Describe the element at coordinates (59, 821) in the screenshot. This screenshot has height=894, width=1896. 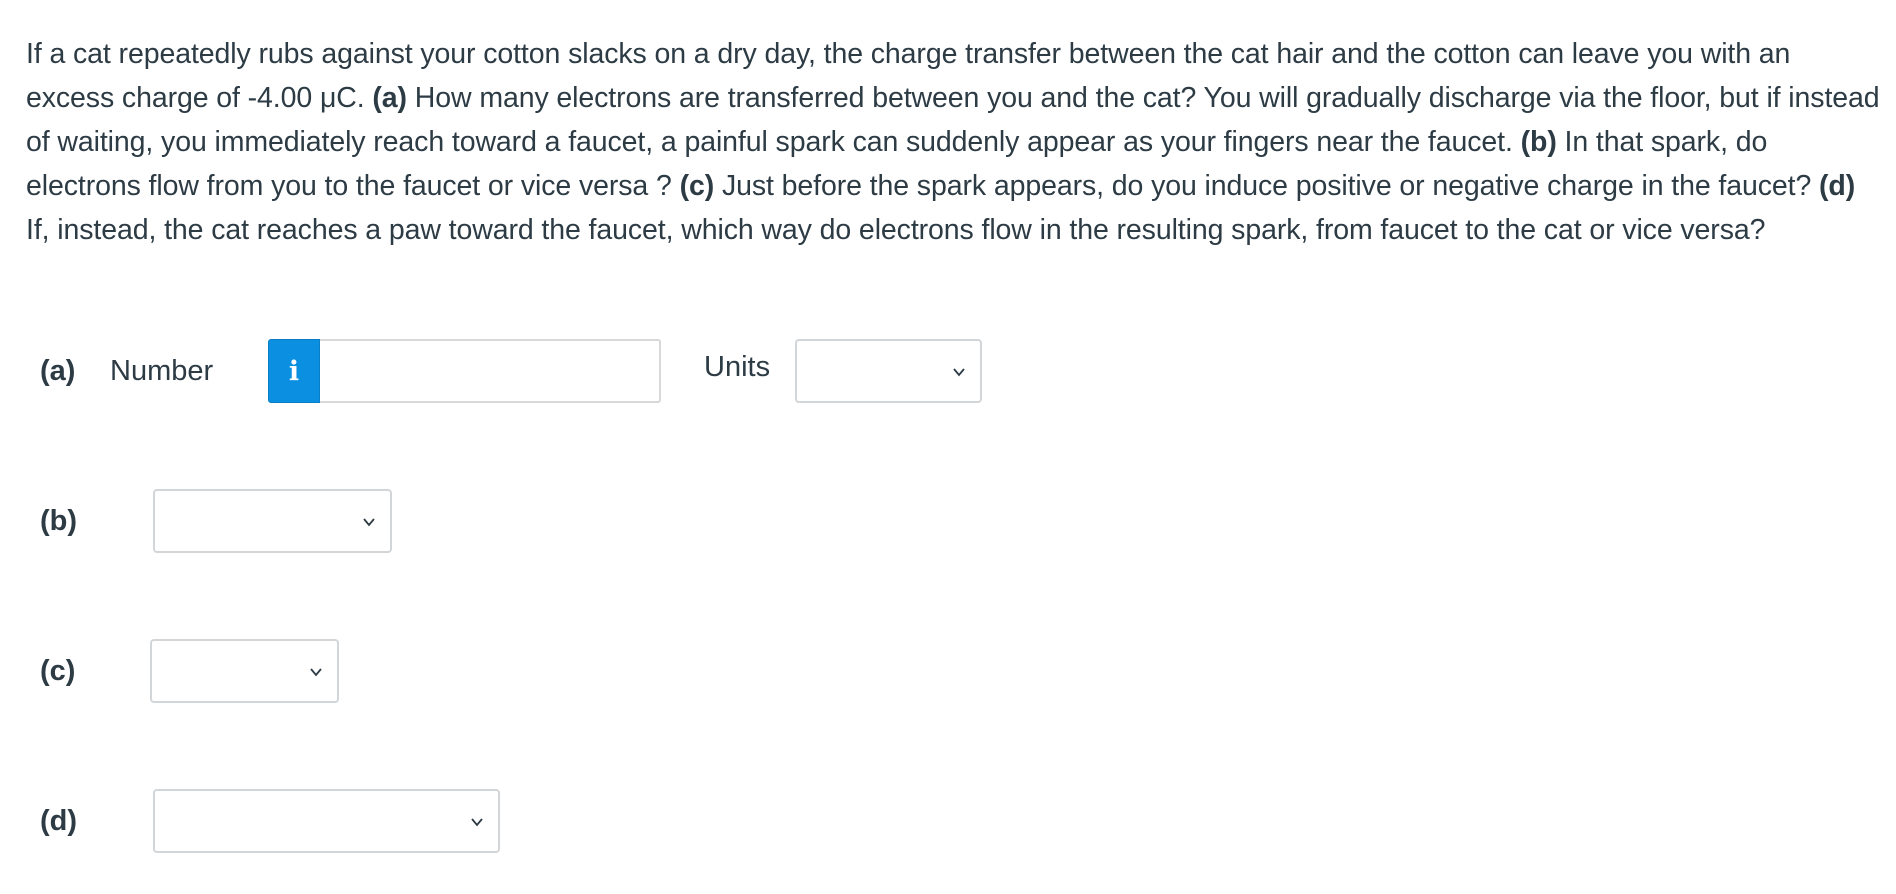
I see `part-d-label: (d)` at that location.